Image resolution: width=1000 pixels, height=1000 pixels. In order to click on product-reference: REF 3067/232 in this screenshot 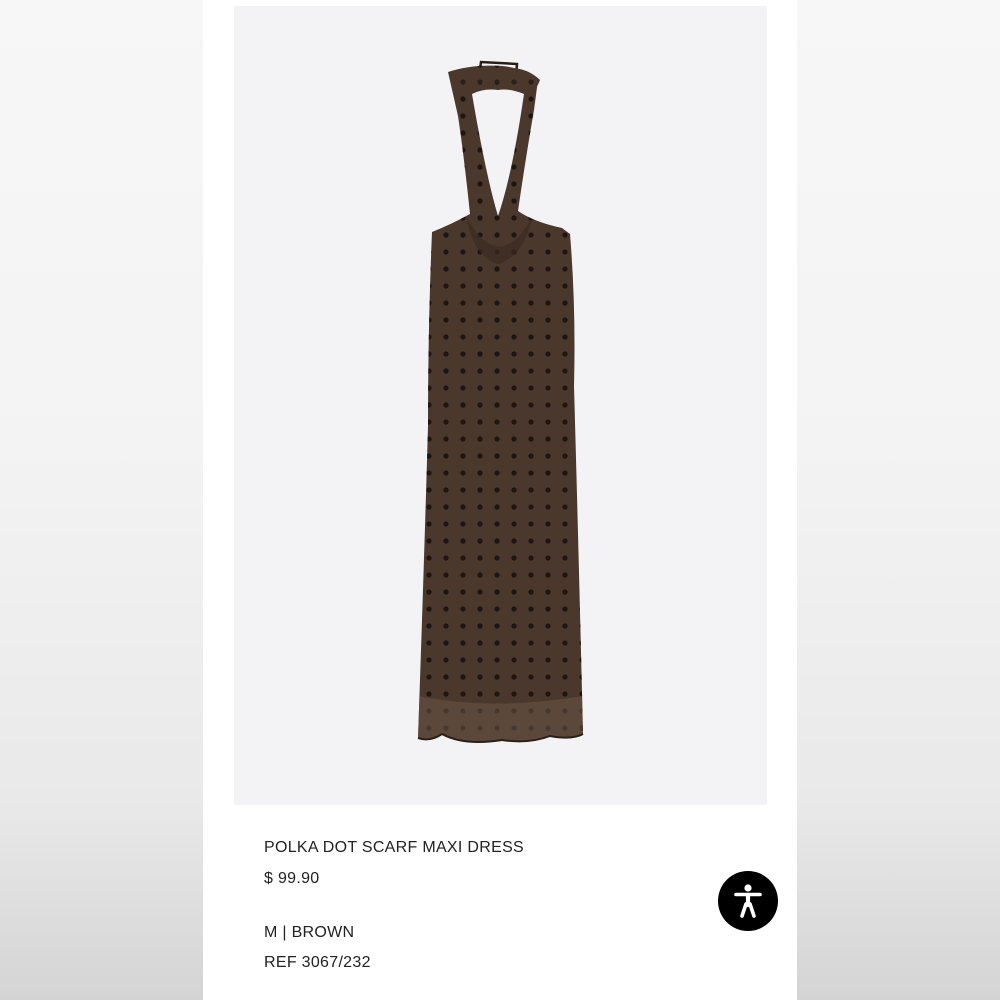, I will do `click(317, 962)`.